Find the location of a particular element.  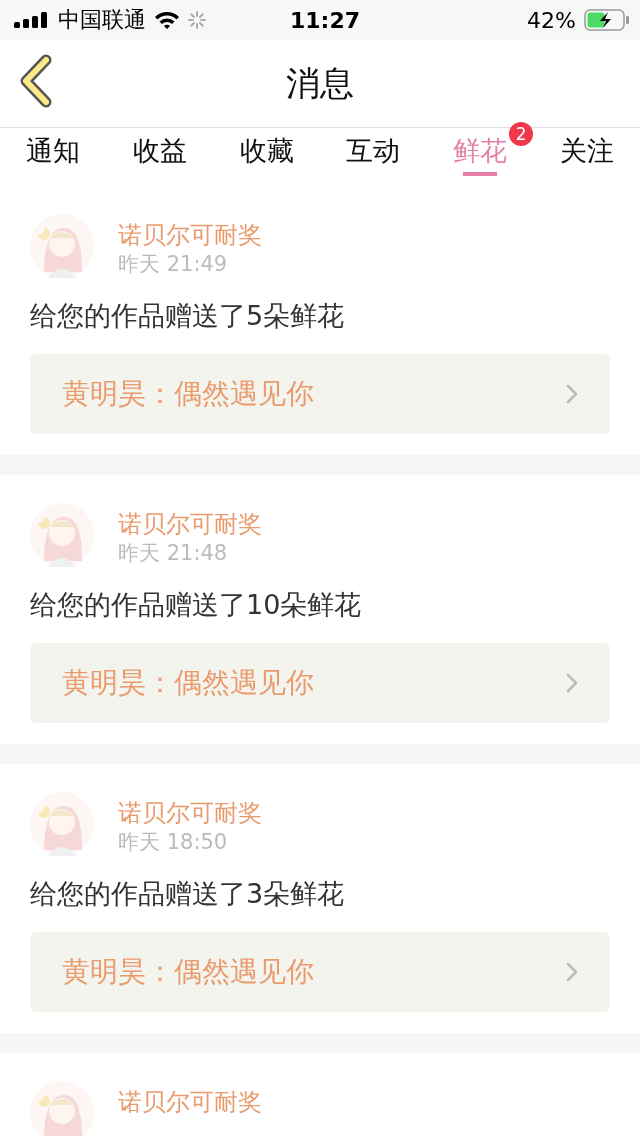

signal-icon is located at coordinates (32, 20).